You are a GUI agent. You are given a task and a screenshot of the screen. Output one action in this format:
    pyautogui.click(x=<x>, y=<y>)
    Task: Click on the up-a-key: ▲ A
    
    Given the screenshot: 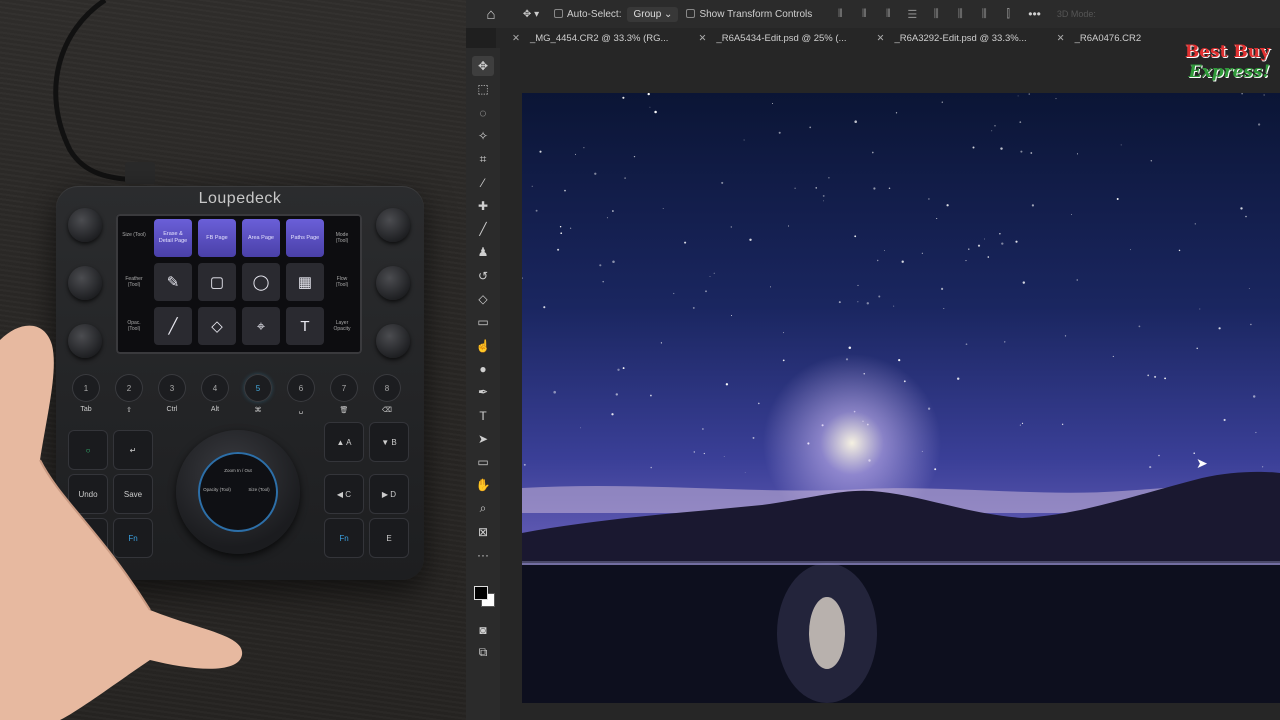 What is the action you would take?
    pyautogui.click(x=344, y=442)
    